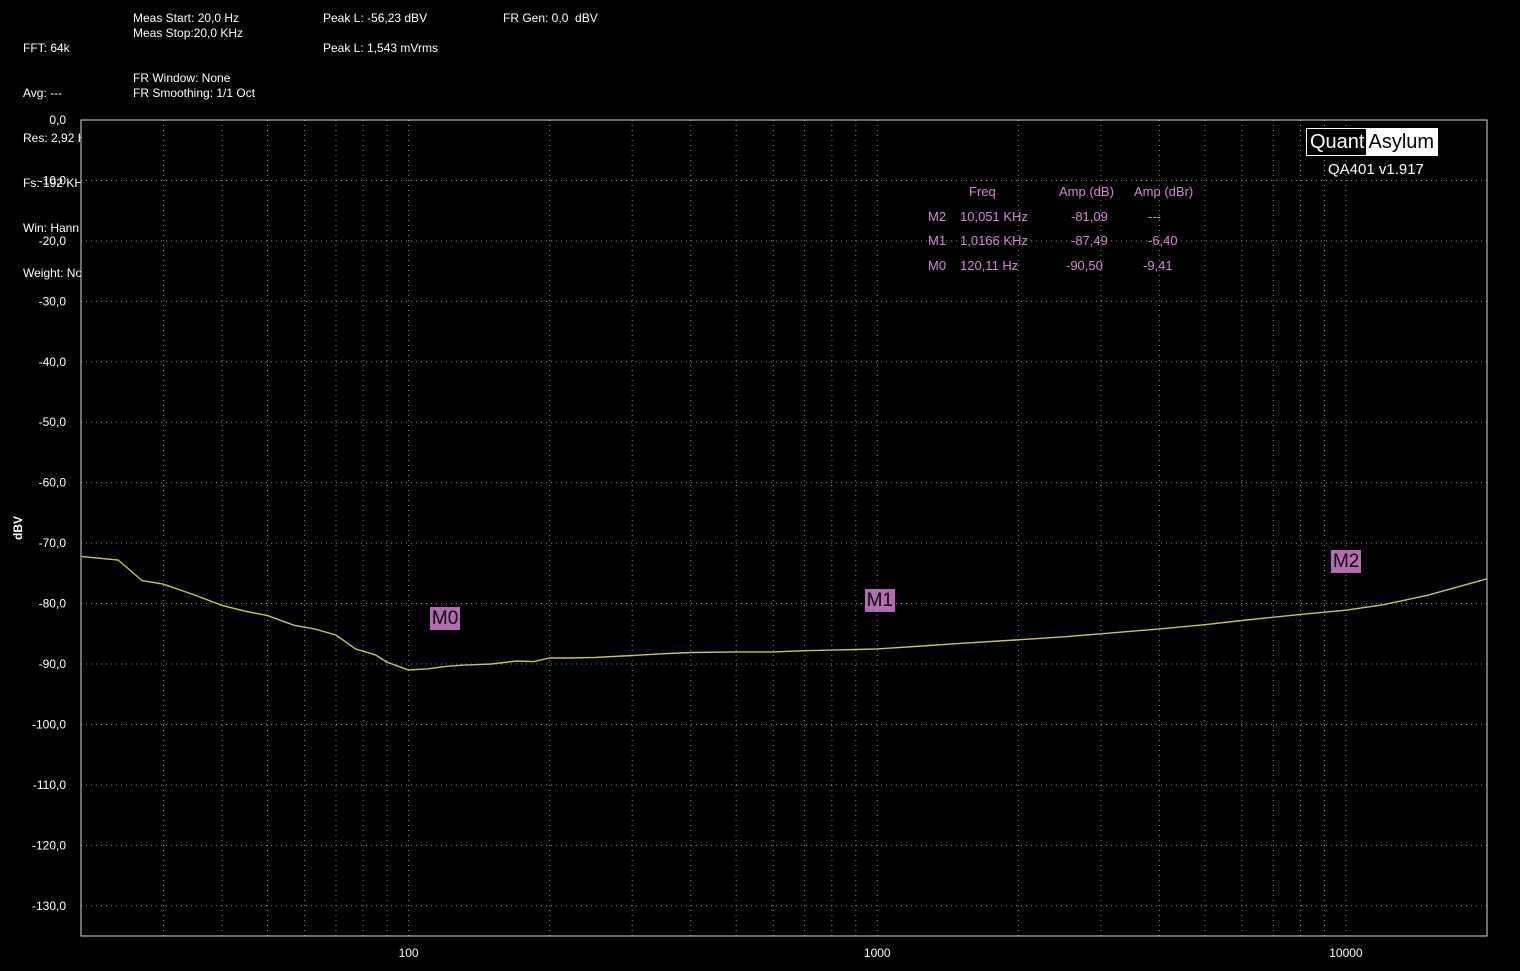  I want to click on x-tick-label: 1000, so click(877, 953).